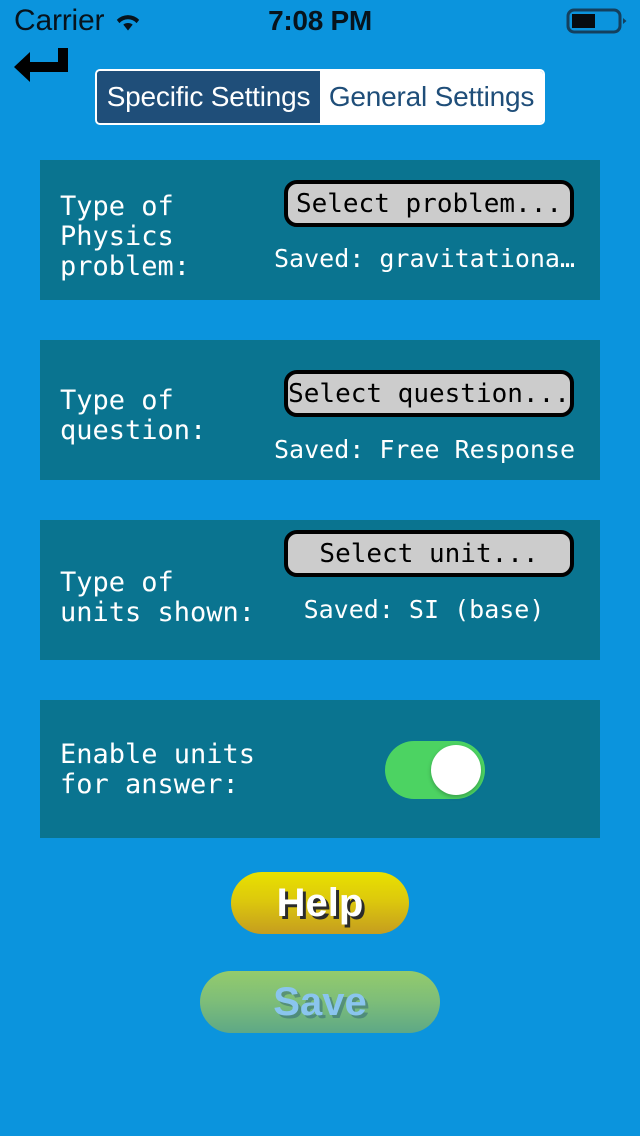 The image size is (640, 1136). What do you see at coordinates (456, 770) in the screenshot?
I see `toggle-knob` at bounding box center [456, 770].